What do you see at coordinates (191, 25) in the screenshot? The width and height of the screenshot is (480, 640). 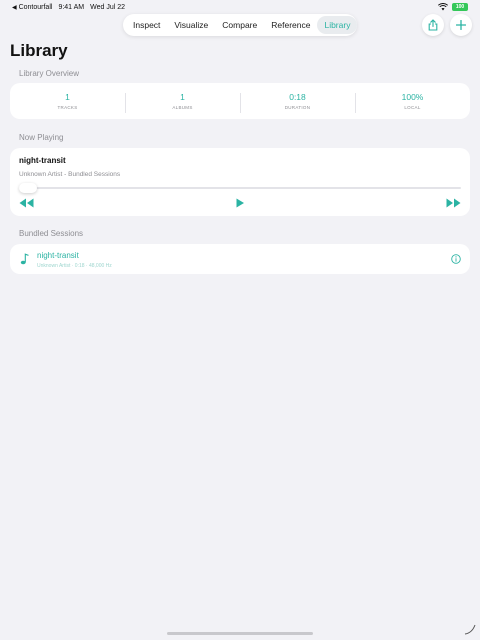 I see `tab-visualize: Visualize` at bounding box center [191, 25].